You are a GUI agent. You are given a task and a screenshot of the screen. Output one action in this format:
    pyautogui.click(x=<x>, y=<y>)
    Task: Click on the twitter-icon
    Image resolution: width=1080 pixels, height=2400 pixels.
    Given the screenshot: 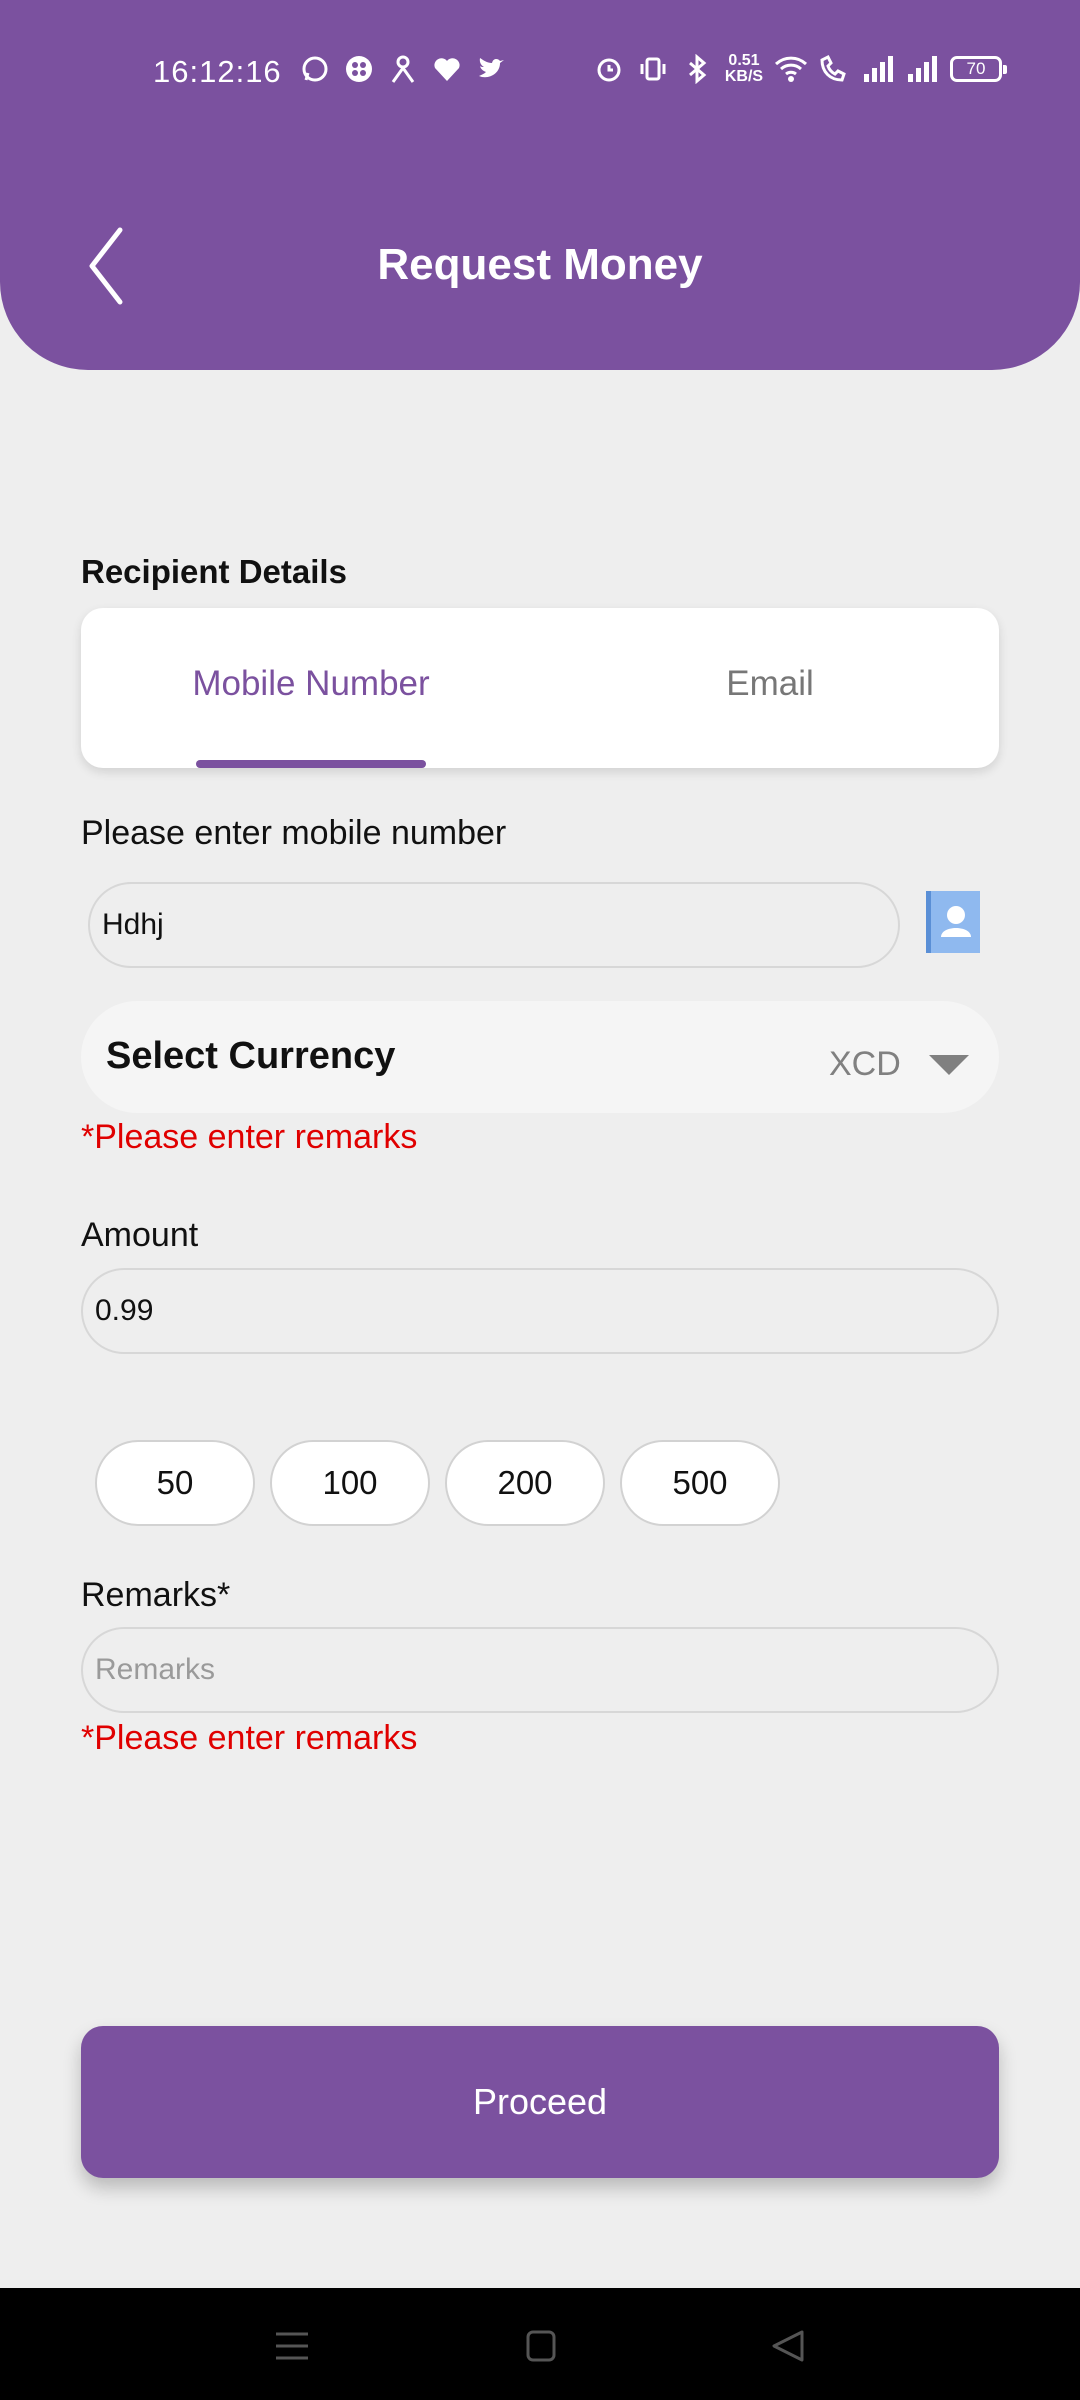 What is the action you would take?
    pyautogui.click(x=491, y=69)
    